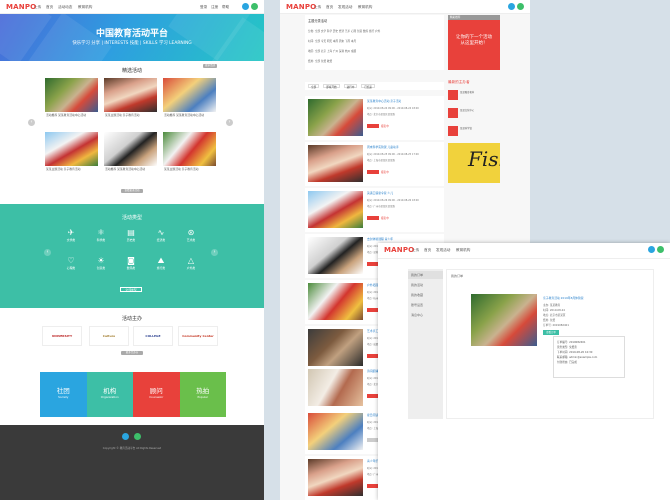 This screenshot has height=500, width=670. Describe the element at coordinates (198, 336) in the screenshot. I see `organizer-logo: Community Center` at that location.